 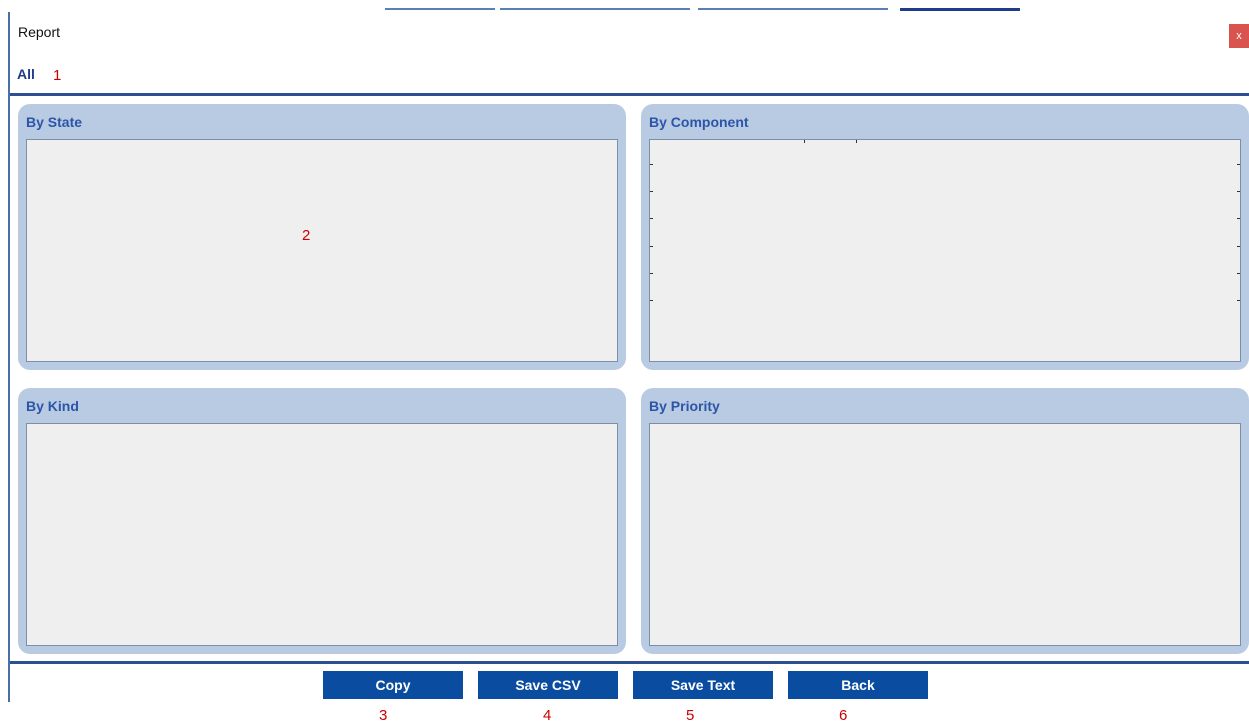 I want to click on footer-divider, so click(x=629, y=662).